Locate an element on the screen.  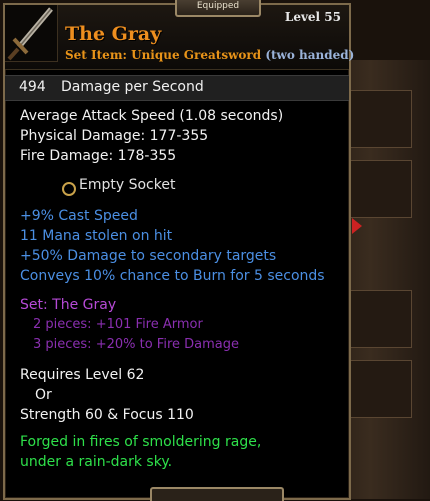
hands-label: (two handed) is located at coordinates (310, 55).